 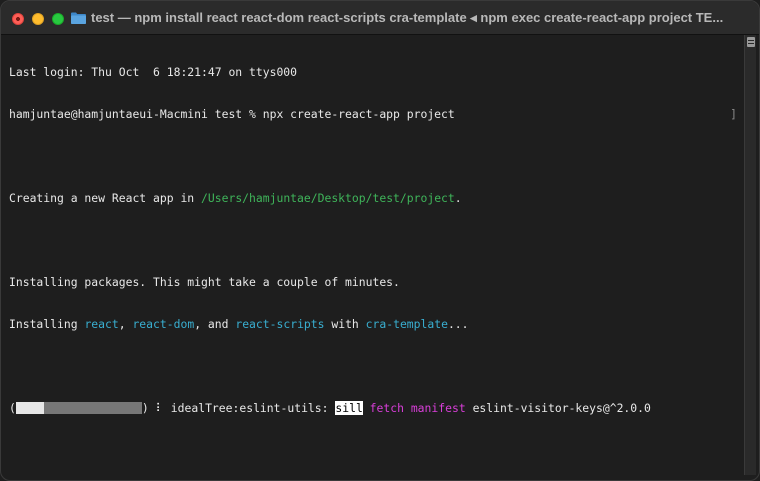 I want to click on separator: with, so click(x=345, y=324).